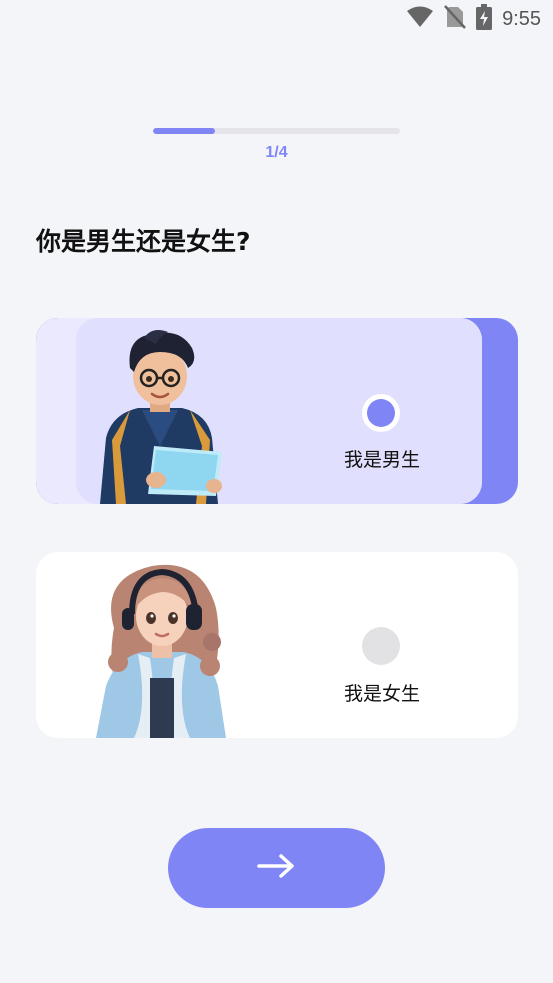 This screenshot has width=553, height=983. What do you see at coordinates (521, 19) in the screenshot?
I see `status-time: 9:55` at bounding box center [521, 19].